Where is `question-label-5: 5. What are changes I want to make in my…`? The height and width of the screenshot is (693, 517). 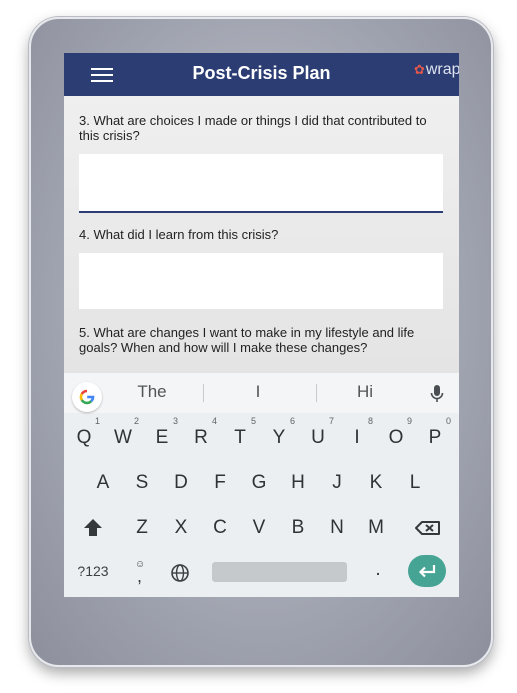 question-label-5: 5. What are changes I want to make in my… is located at coordinates (247, 340).